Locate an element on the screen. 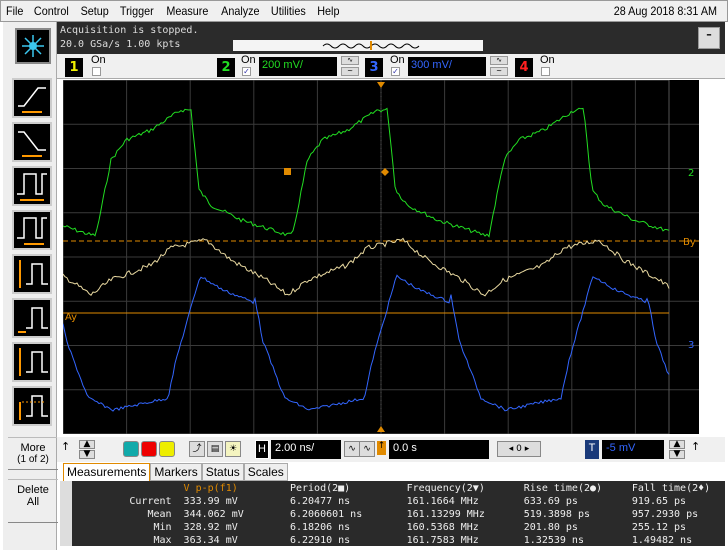  measurement-value: 6.22910 ns is located at coordinates (320, 540).